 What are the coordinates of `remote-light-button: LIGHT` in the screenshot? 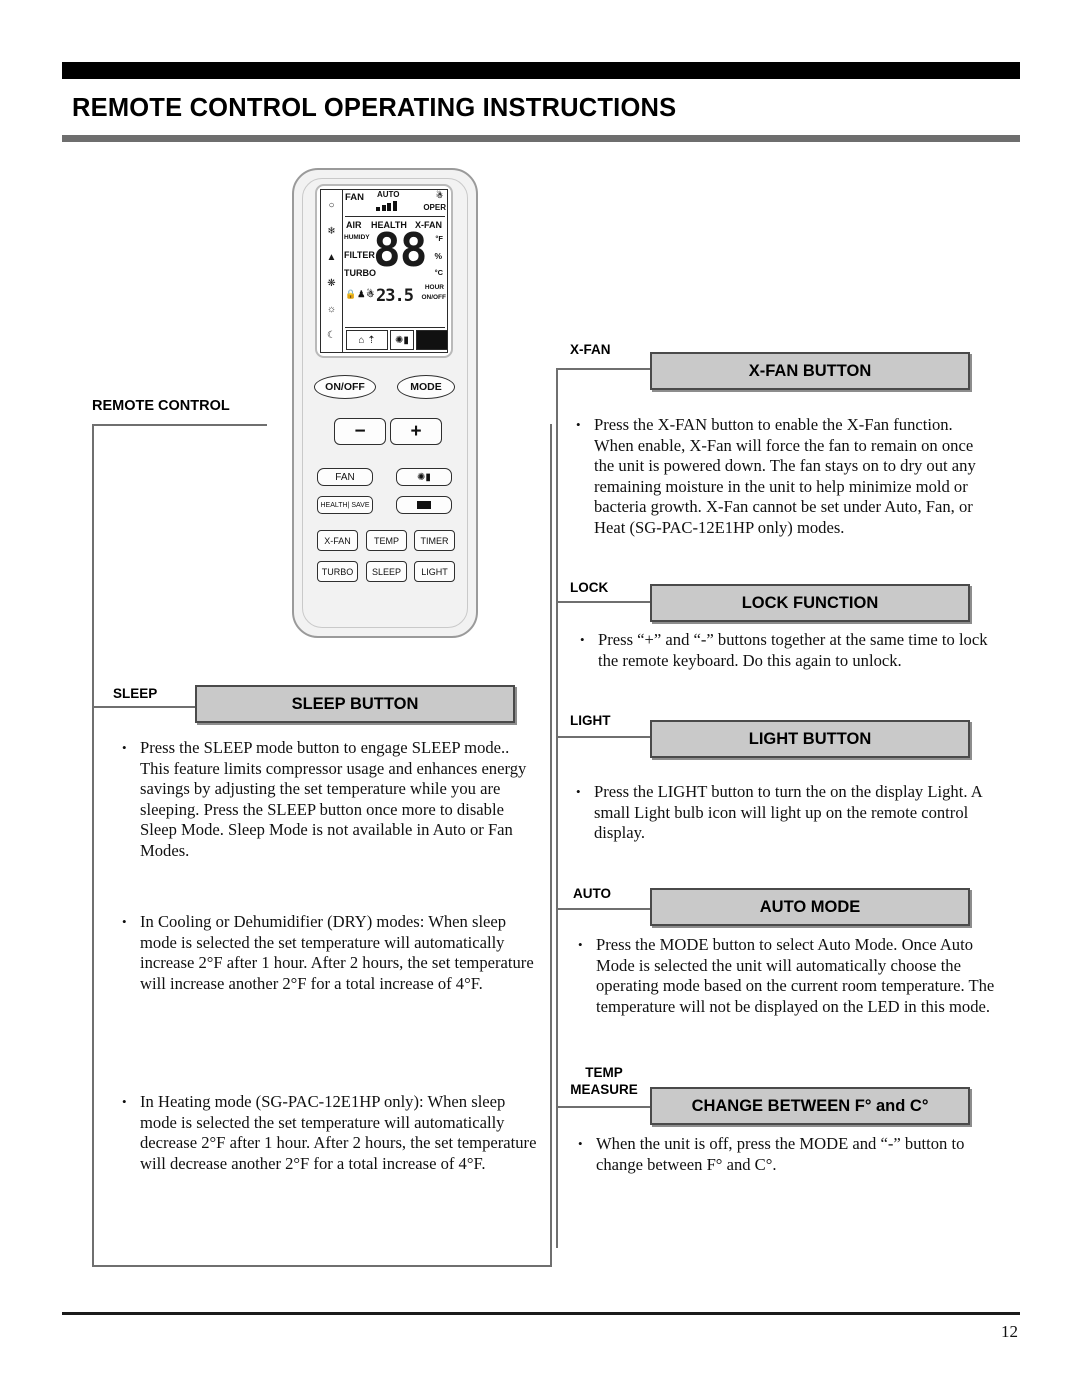 It's located at (434, 571).